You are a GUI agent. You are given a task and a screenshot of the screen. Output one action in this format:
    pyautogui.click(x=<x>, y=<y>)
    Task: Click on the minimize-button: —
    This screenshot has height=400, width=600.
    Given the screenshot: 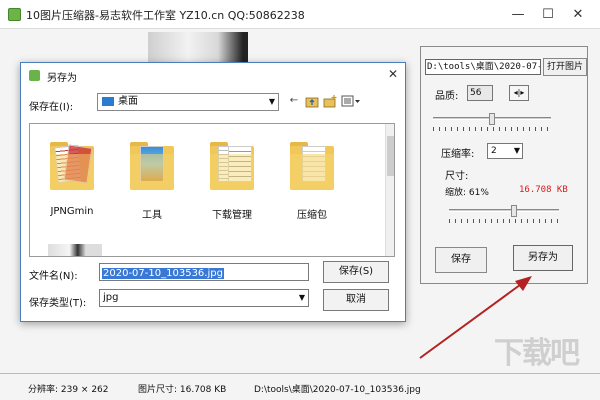 What is the action you would take?
    pyautogui.click(x=518, y=15)
    